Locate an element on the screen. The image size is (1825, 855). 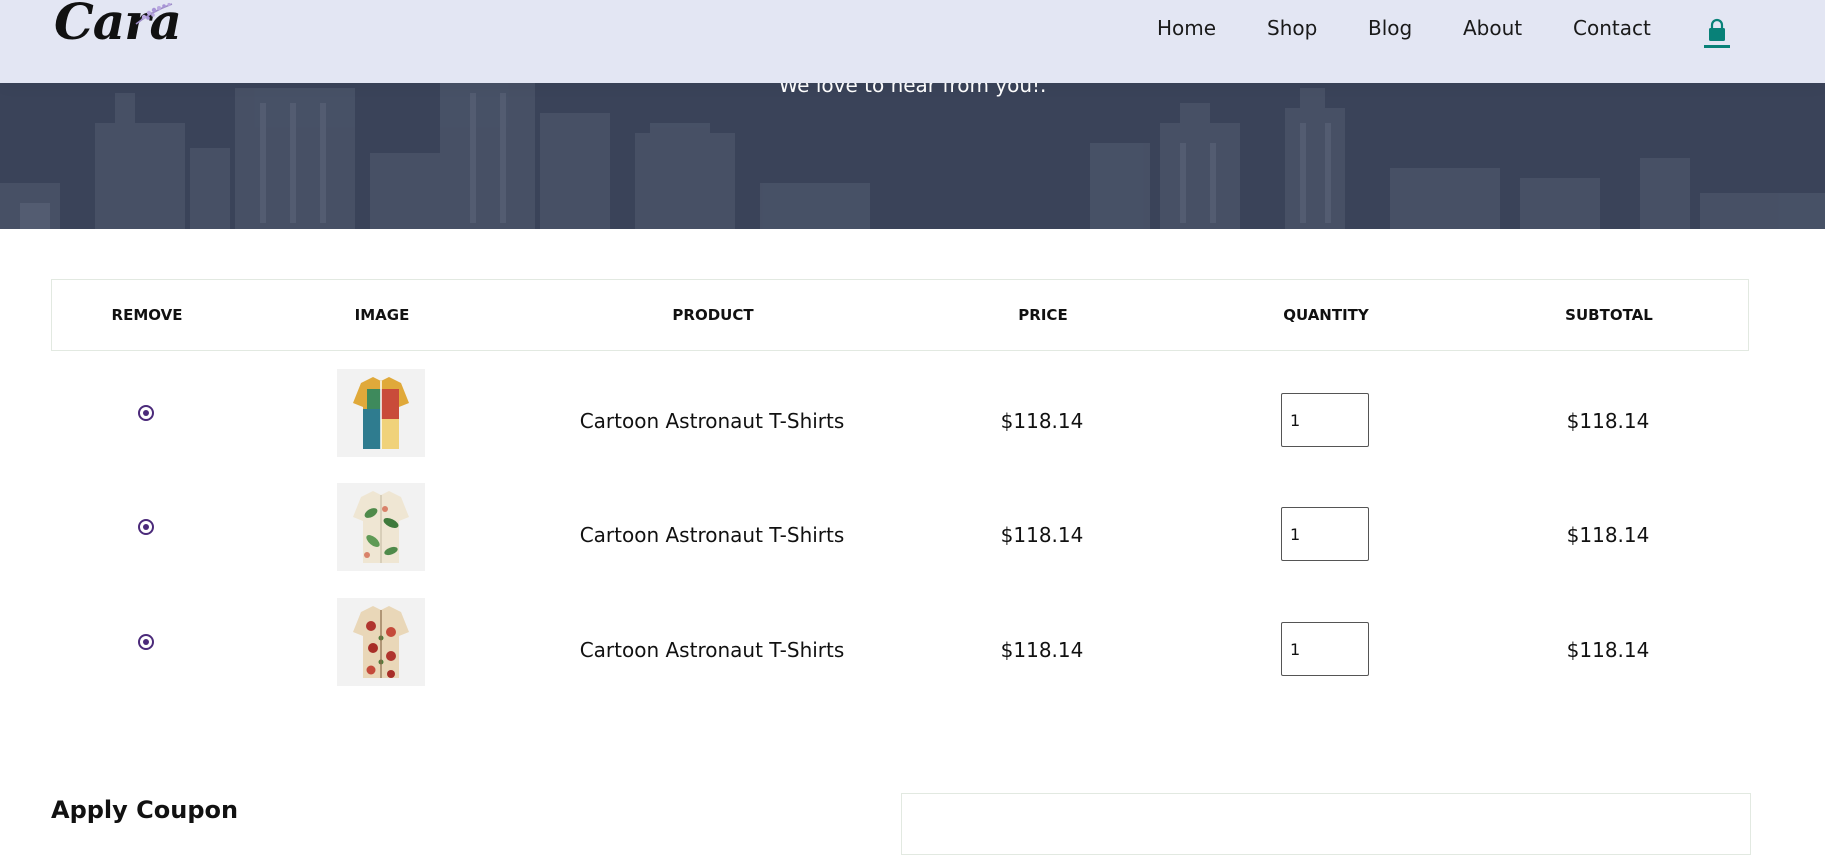
nav-blog: Blog is located at coordinates (1390, 28).